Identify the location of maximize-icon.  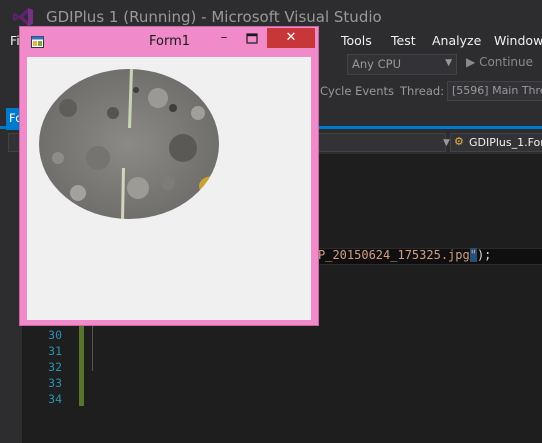
(252, 38).